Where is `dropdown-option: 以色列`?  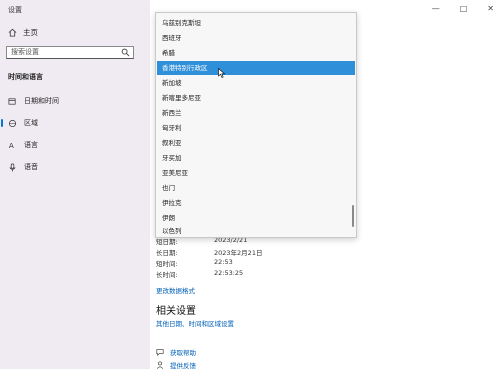 dropdown-option: 以色列 is located at coordinates (256, 231).